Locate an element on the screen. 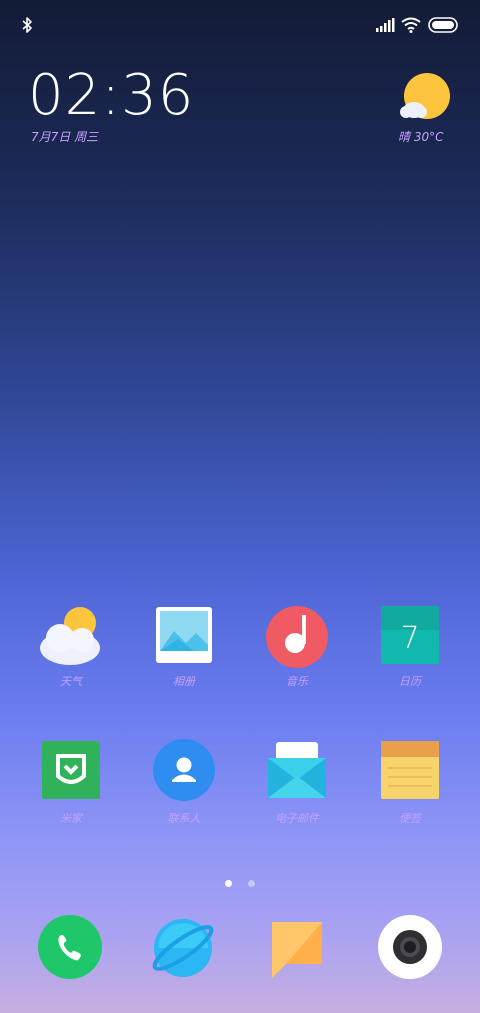 The height and width of the screenshot is (1013, 480). weather-icon is located at coordinates (70, 636).